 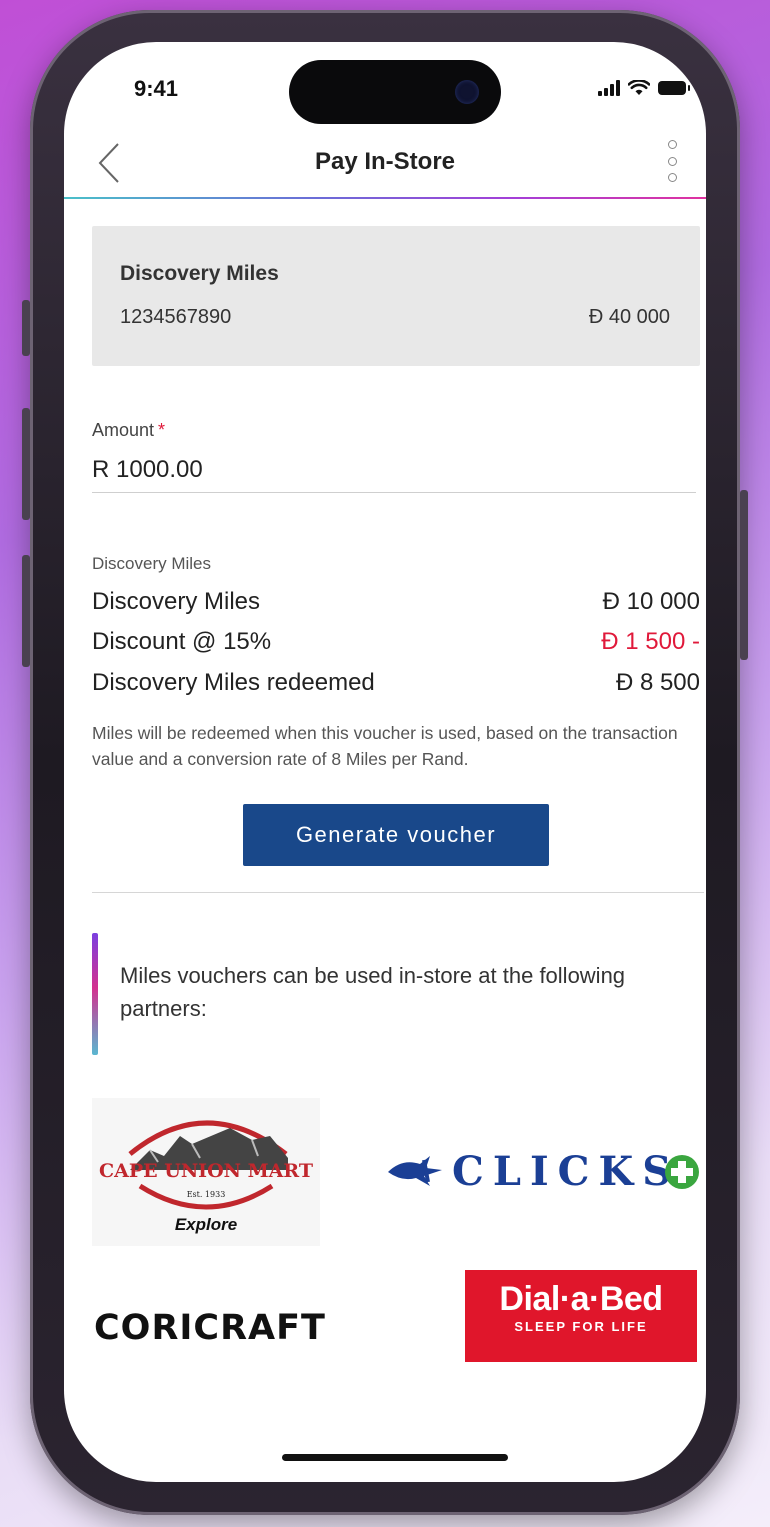 I want to click on partner-logo-cape-union-mart: CAPE UNION MART Est. 1933 Explore, so click(x=206, y=1172).